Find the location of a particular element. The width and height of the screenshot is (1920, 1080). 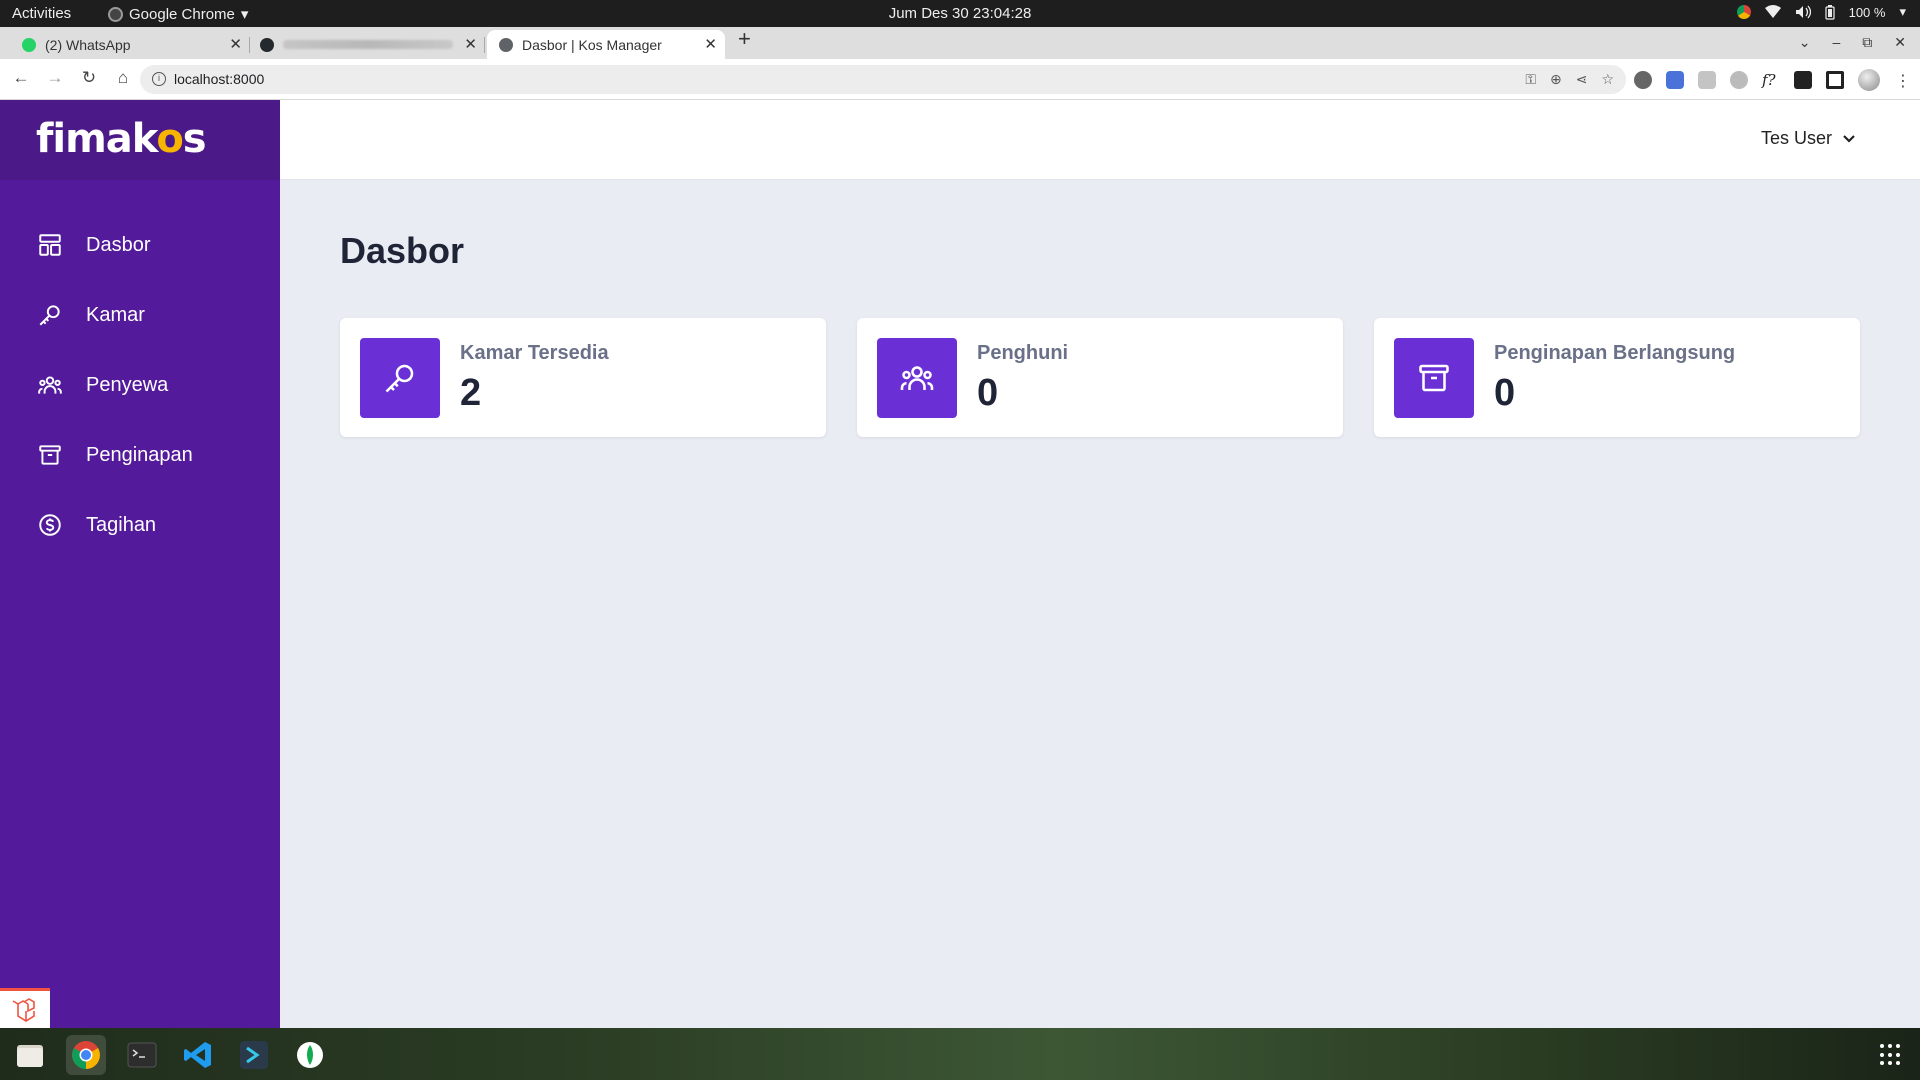

battery-icon is located at coordinates (1829, 12).